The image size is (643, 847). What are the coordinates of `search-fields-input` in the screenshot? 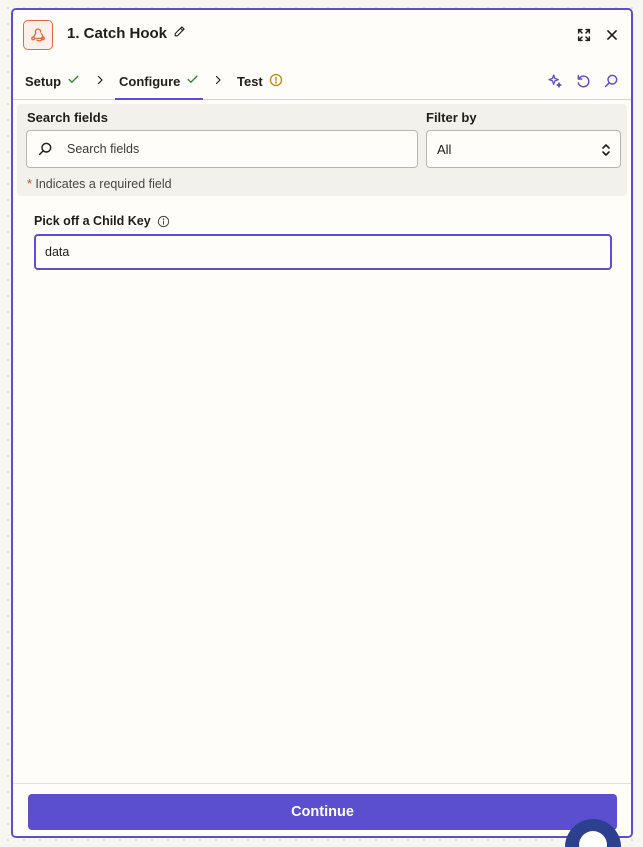 It's located at (232, 149).